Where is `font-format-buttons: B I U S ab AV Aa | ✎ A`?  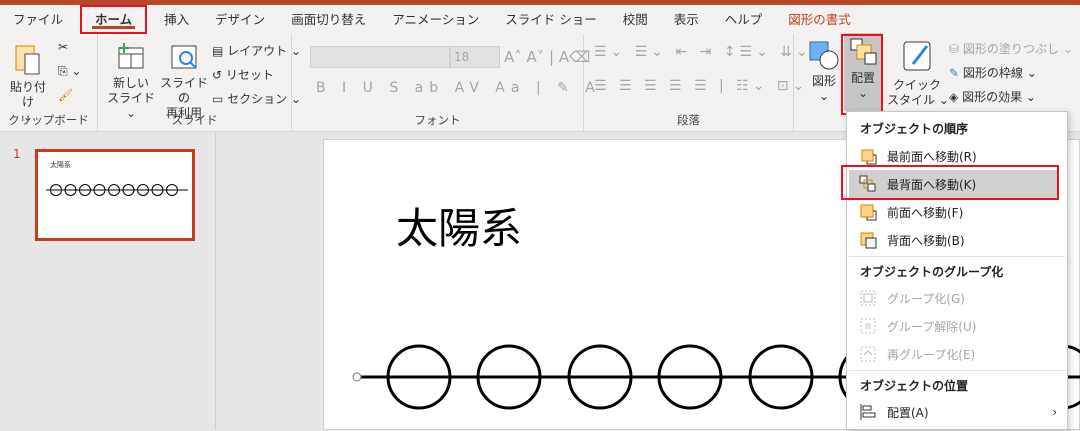 font-format-buttons: B I U S ab AV Aa | ✎ A is located at coordinates (458, 88).